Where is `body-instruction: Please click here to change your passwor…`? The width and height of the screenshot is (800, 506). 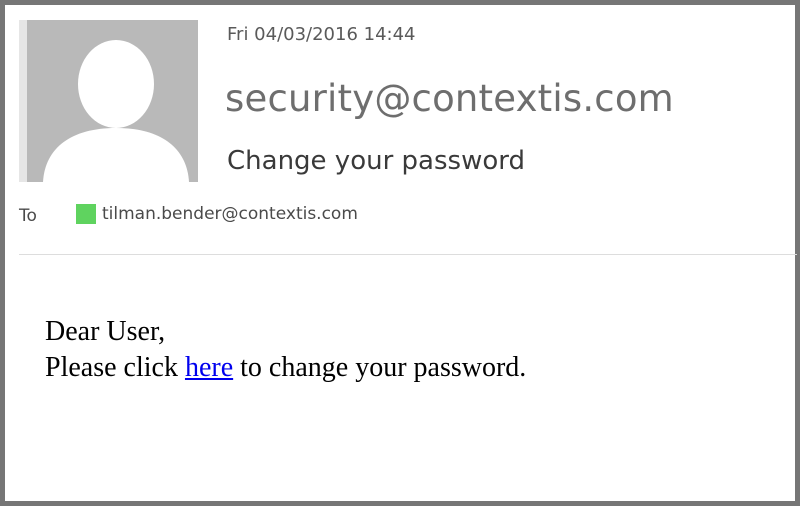
body-instruction: Please click here to change your passwor… is located at coordinates (285, 368).